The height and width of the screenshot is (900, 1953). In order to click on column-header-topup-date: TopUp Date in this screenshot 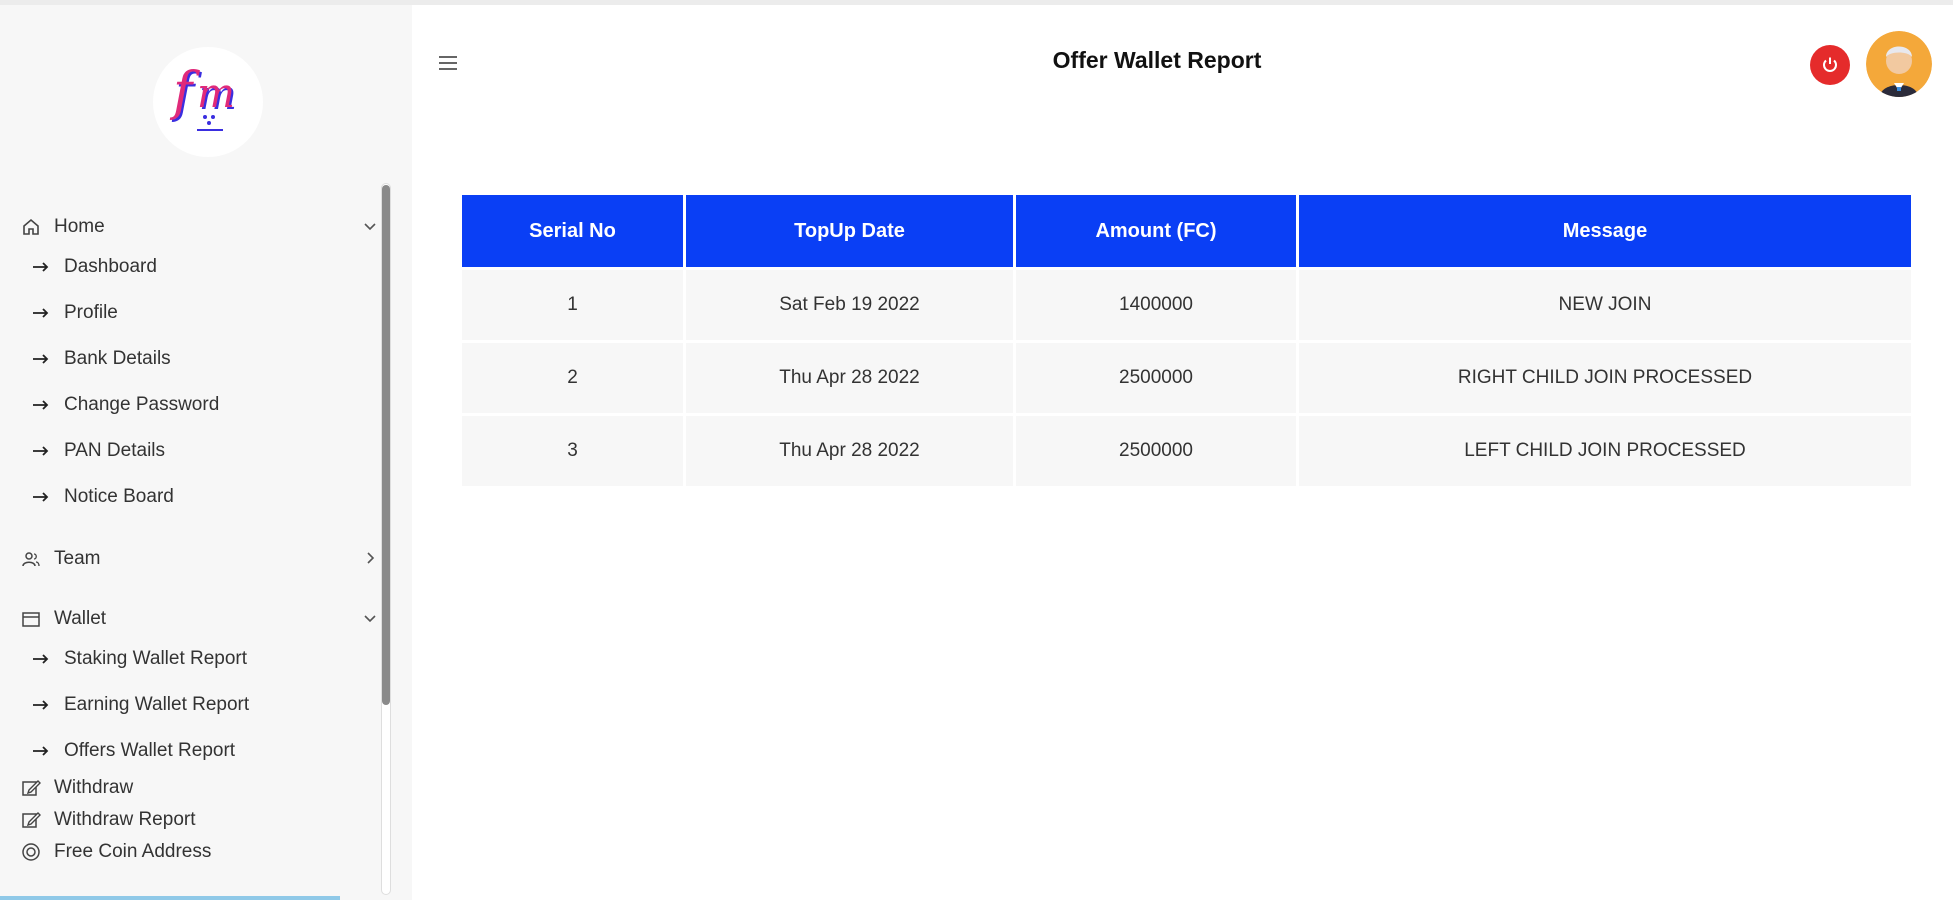, I will do `click(849, 231)`.